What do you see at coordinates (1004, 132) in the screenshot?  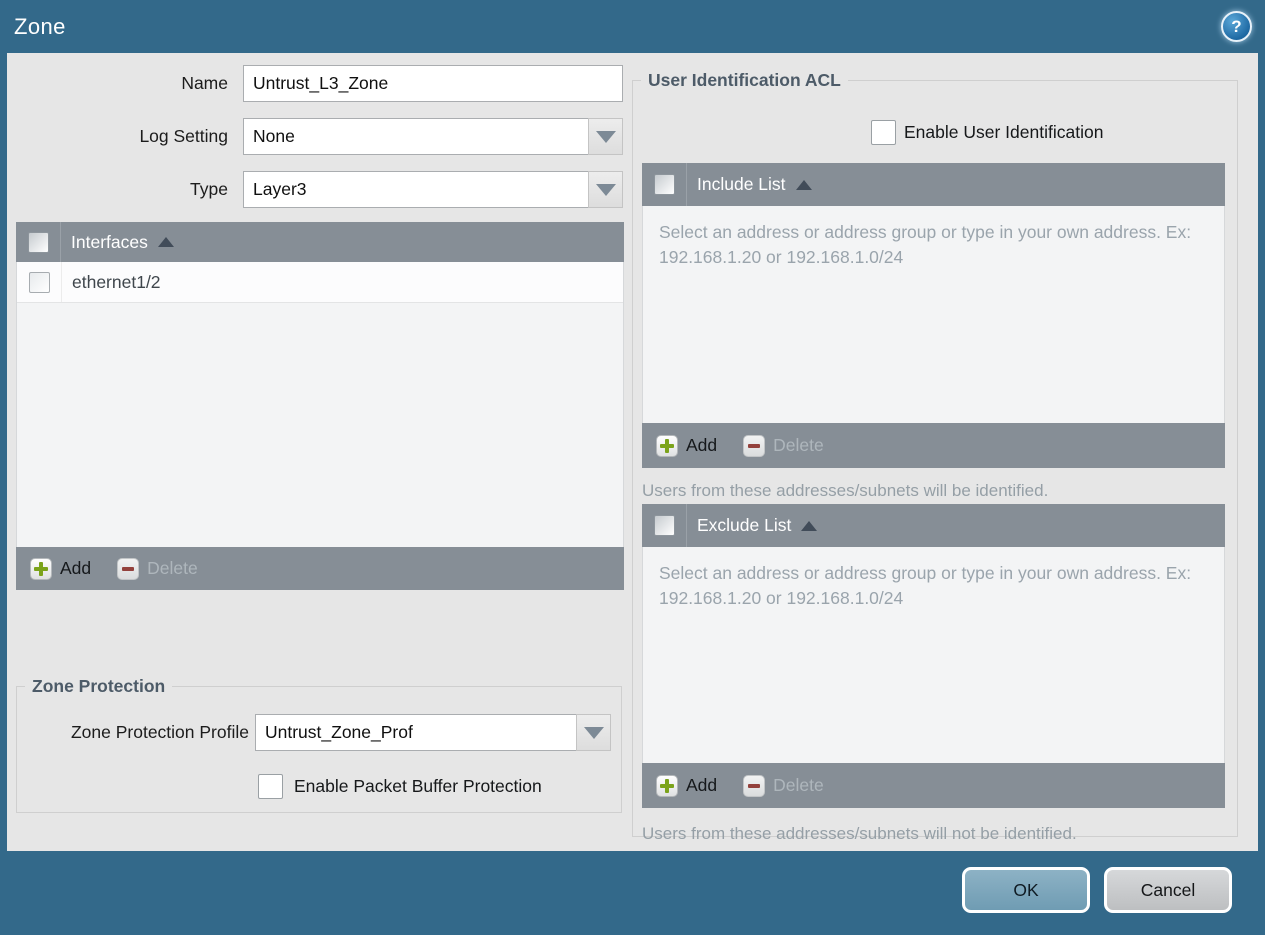 I see `enable-user-identification-label: Enable User Identification` at bounding box center [1004, 132].